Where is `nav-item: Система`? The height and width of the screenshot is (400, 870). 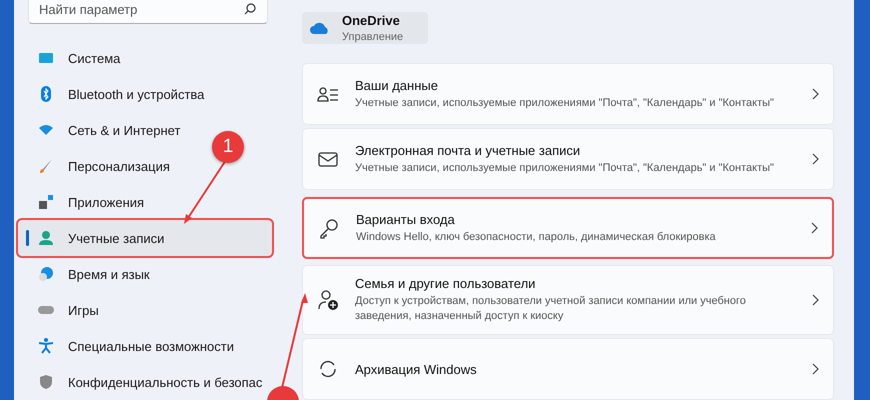 nav-item: Система is located at coordinates (71, 58).